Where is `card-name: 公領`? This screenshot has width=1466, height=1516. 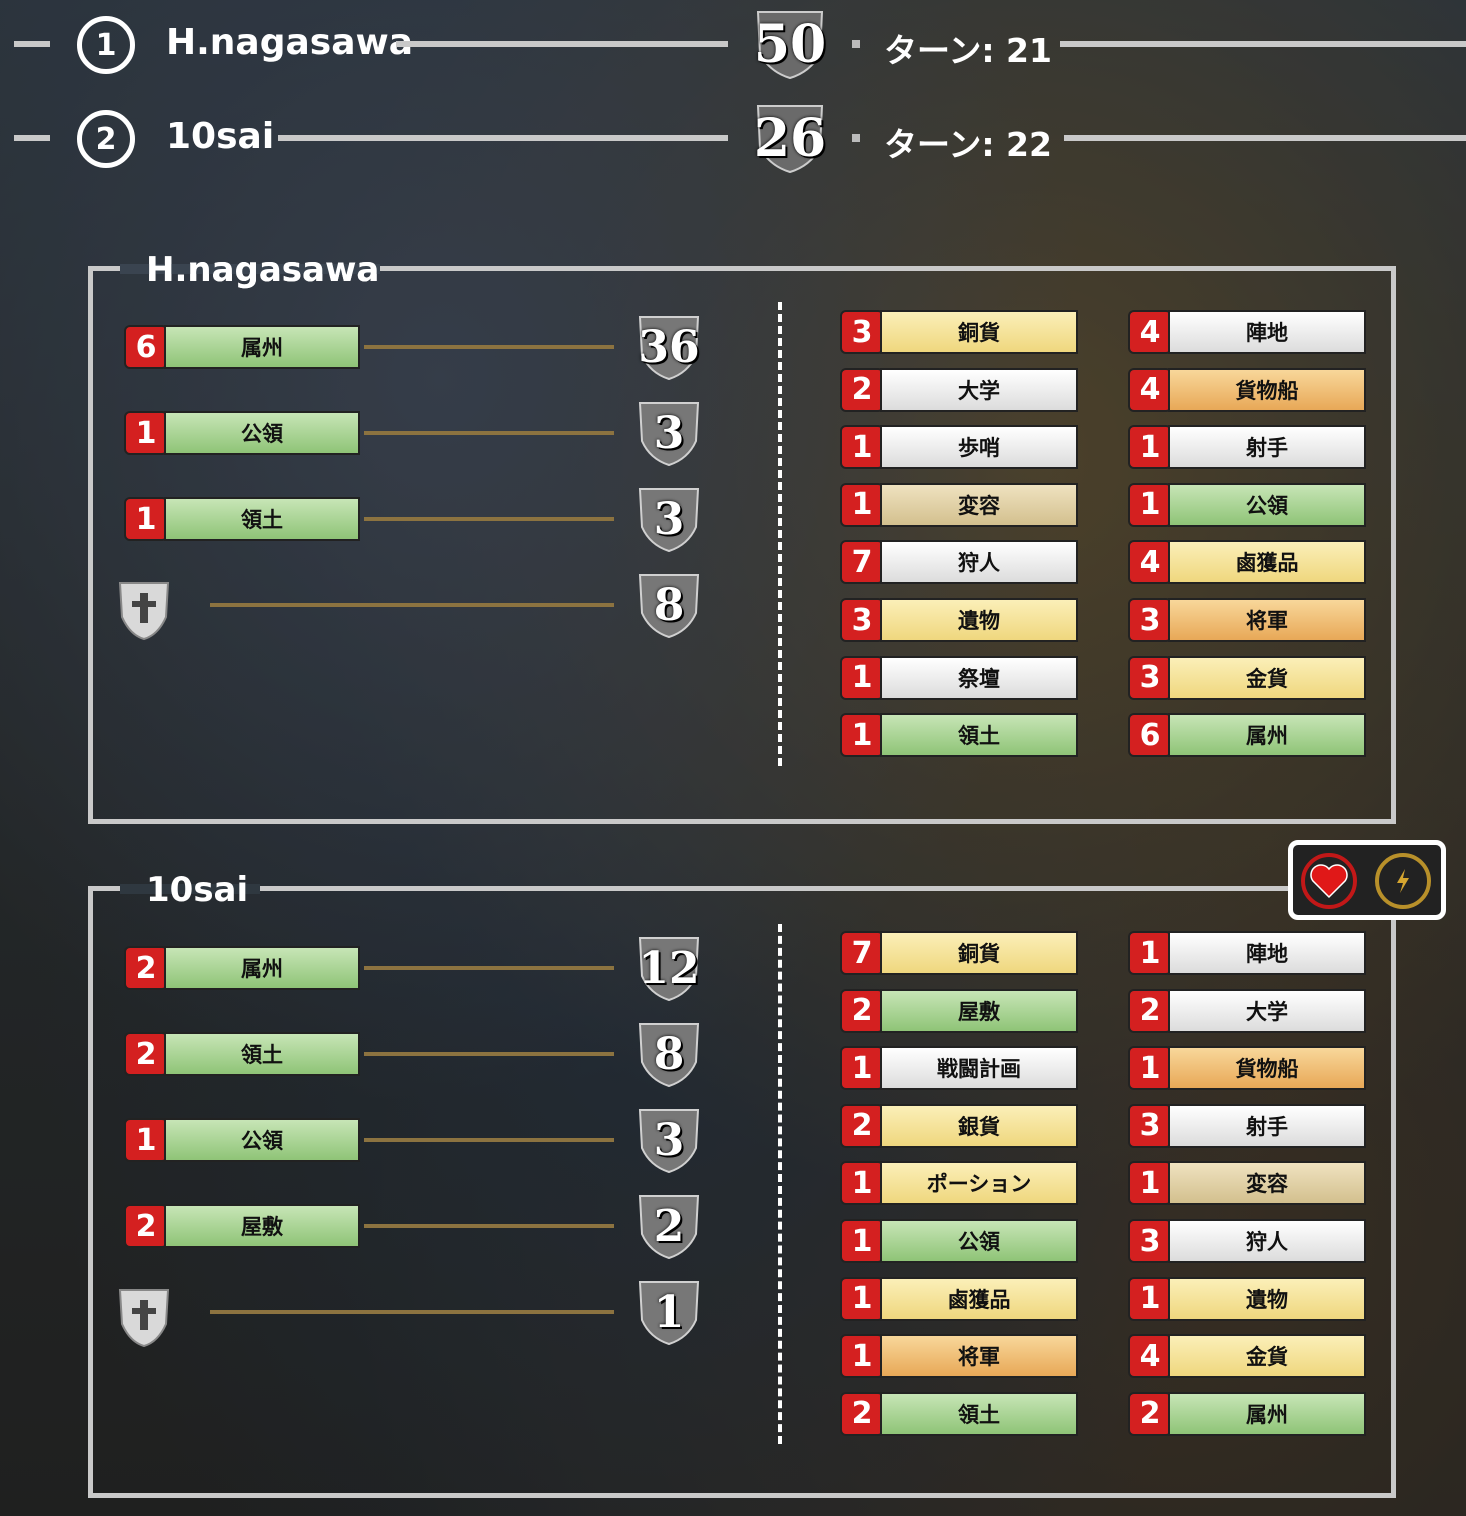
card-name: 公領 is located at coordinates (1267, 504).